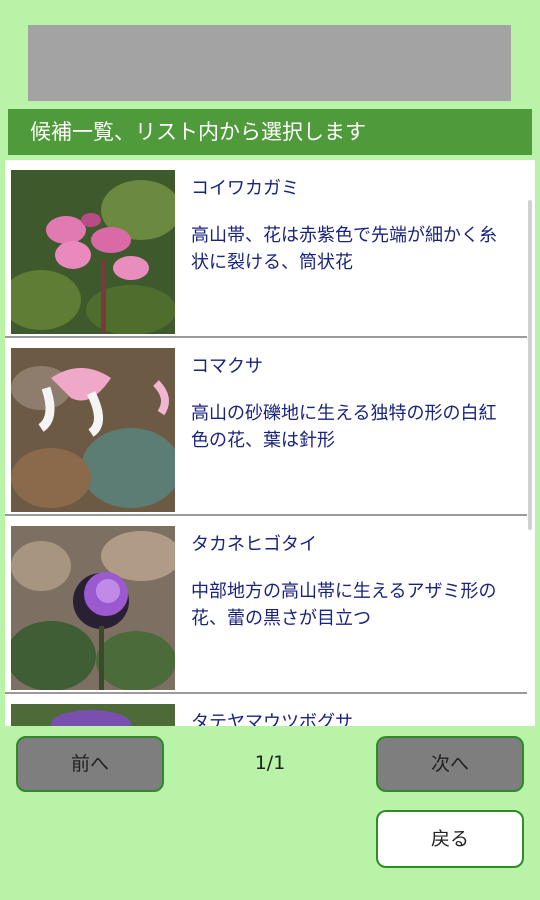  I want to click on list-header: 候補一覧、リスト内から選択します, so click(270, 132).